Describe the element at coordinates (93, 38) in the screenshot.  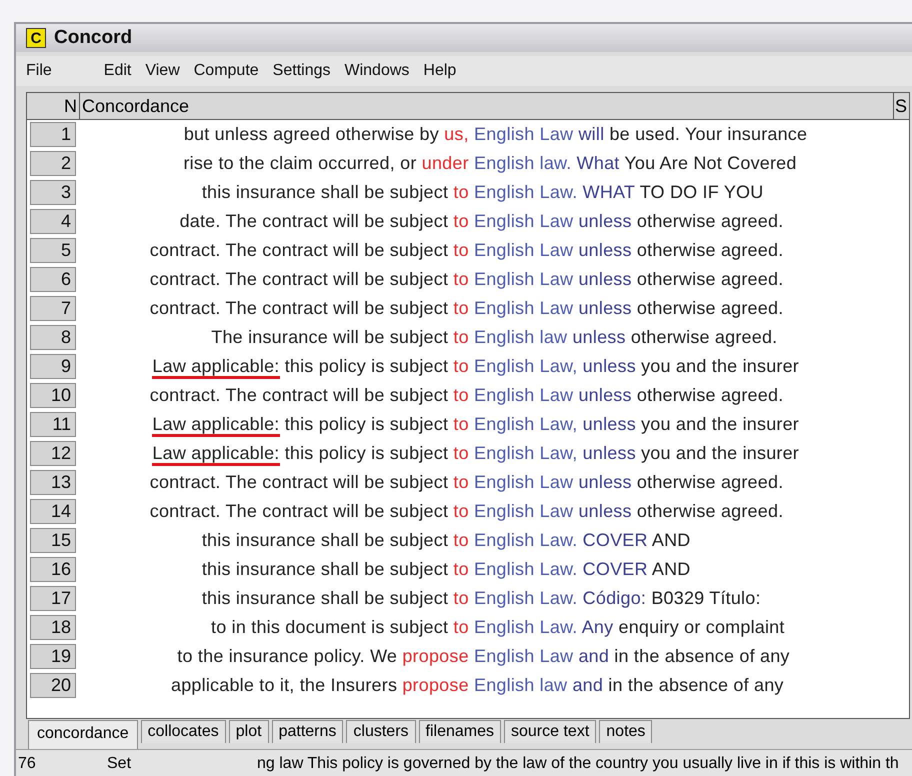
I see `window-title: Concord` at that location.